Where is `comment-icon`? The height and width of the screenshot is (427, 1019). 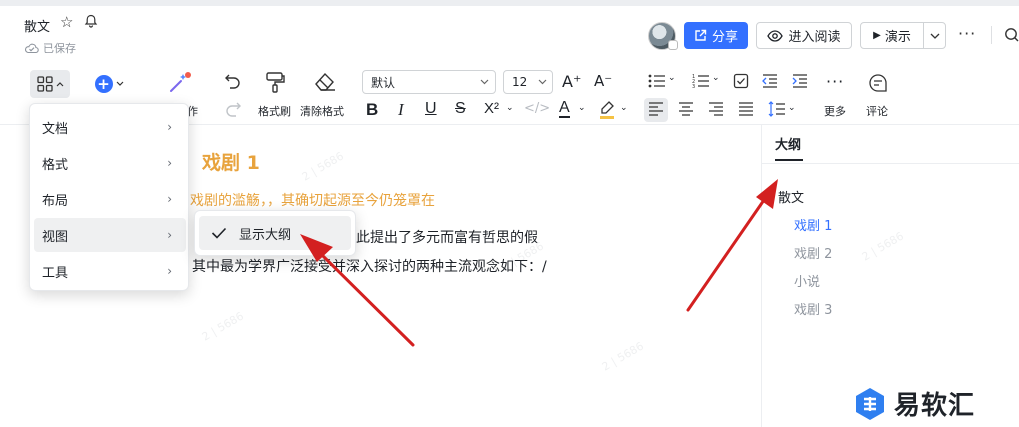 comment-icon is located at coordinates (878, 83).